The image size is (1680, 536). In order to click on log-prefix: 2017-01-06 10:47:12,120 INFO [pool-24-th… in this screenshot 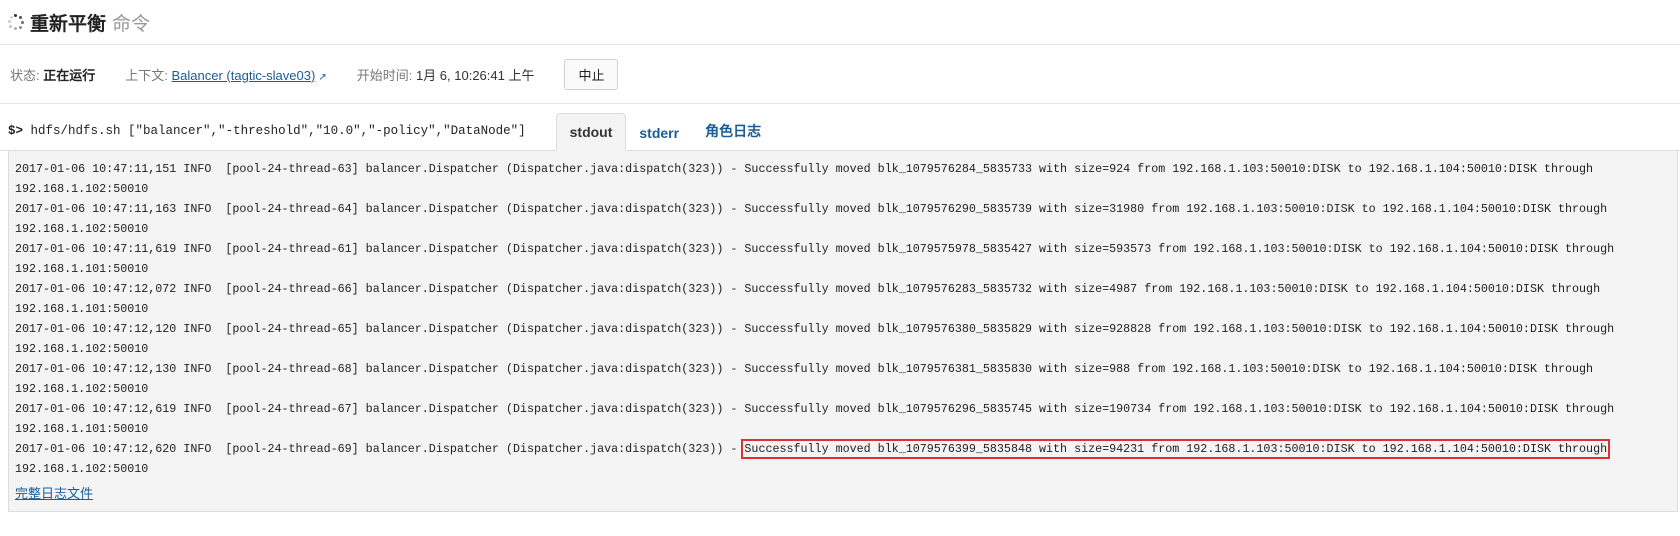, I will do `click(380, 329)`.